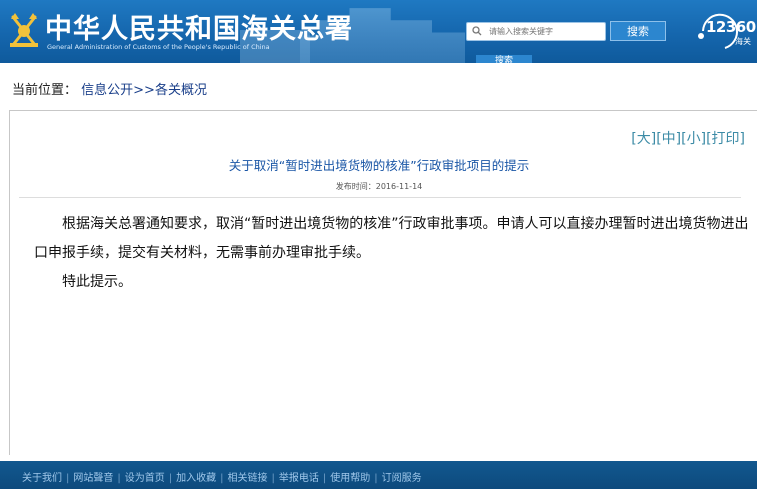 Image resolution: width=757 pixels, height=489 pixels. Describe the element at coordinates (248, 478) in the screenshot. I see `footer-link-related: 相关链接` at that location.